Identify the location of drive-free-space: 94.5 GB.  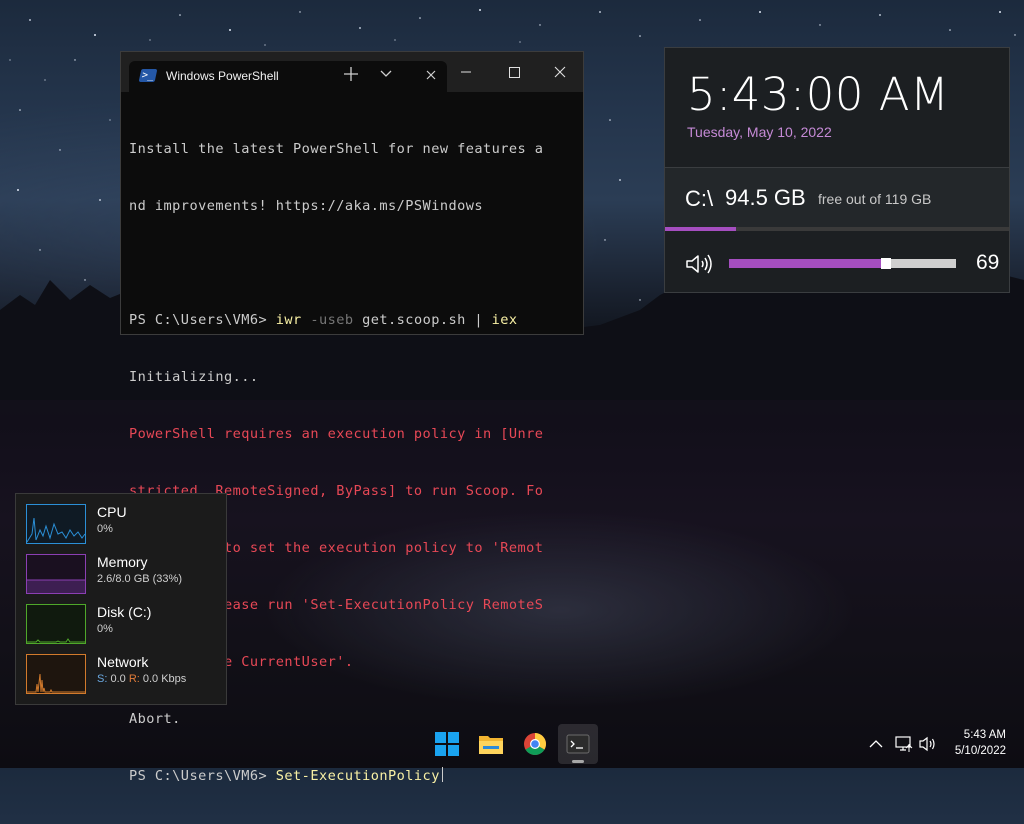
(765, 197).